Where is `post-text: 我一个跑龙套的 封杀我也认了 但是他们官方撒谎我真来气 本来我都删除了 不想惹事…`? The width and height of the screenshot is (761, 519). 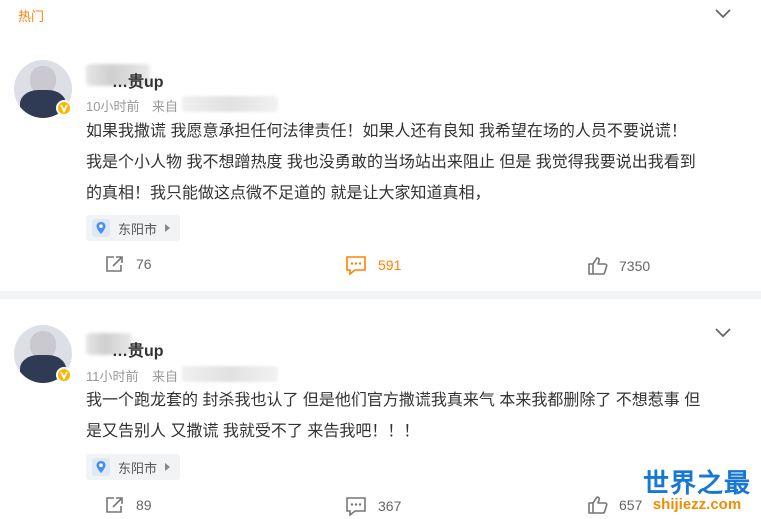
post-text: 我一个跑龙套的 封杀我也认了 但是他们官方撒谎我真来气 本来我都删除了 不想惹事… is located at coordinates (412, 416).